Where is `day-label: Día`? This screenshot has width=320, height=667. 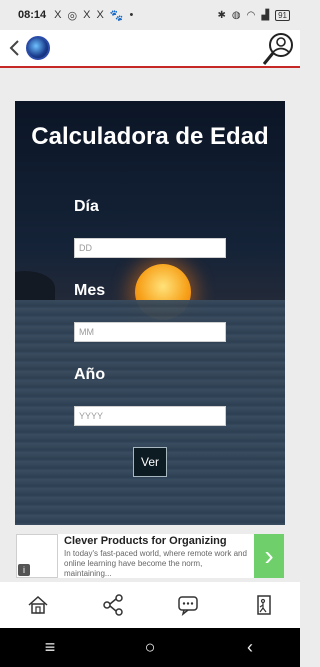
day-label: Día is located at coordinates (86, 206).